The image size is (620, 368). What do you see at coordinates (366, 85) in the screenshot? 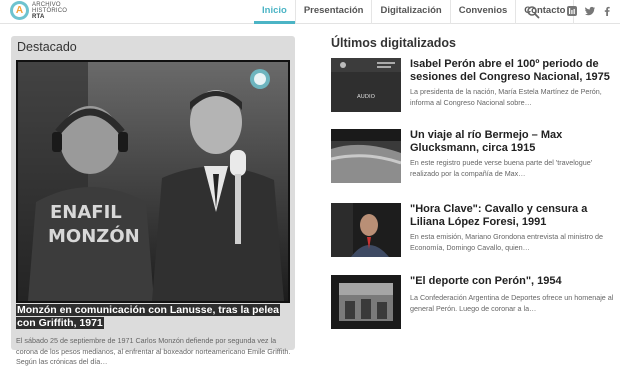
I see `item-thumbnail: AUDIO` at bounding box center [366, 85].